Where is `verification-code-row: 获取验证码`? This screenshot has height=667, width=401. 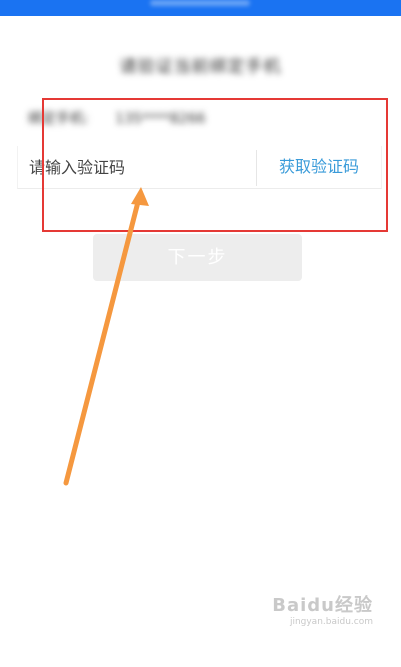 verification-code-row: 获取验证码 is located at coordinates (199, 167).